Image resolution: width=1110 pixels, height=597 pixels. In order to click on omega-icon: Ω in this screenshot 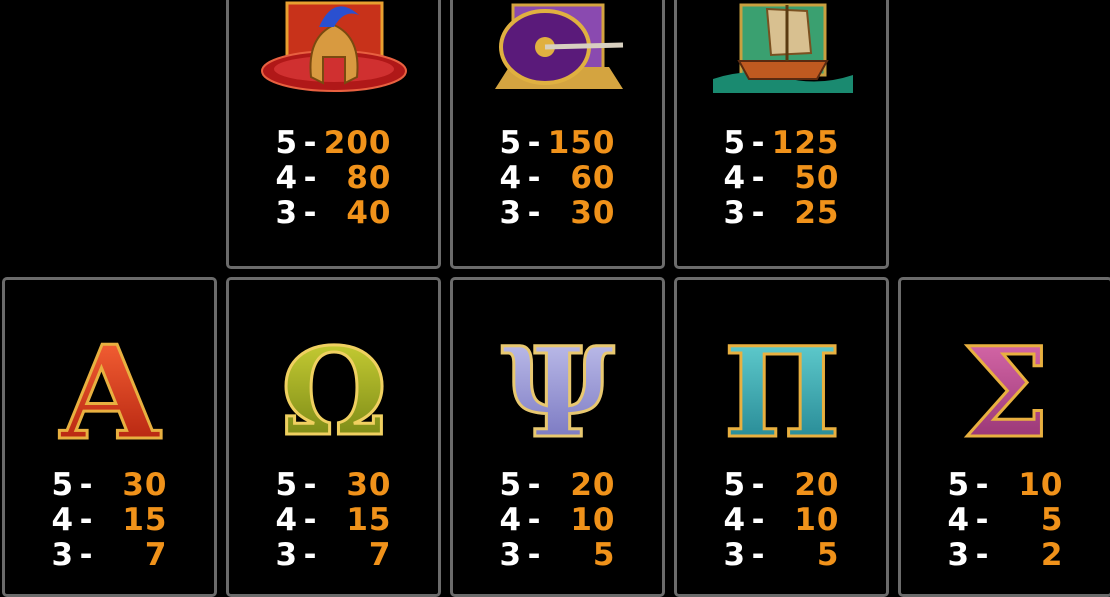, I will do `click(334, 388)`.